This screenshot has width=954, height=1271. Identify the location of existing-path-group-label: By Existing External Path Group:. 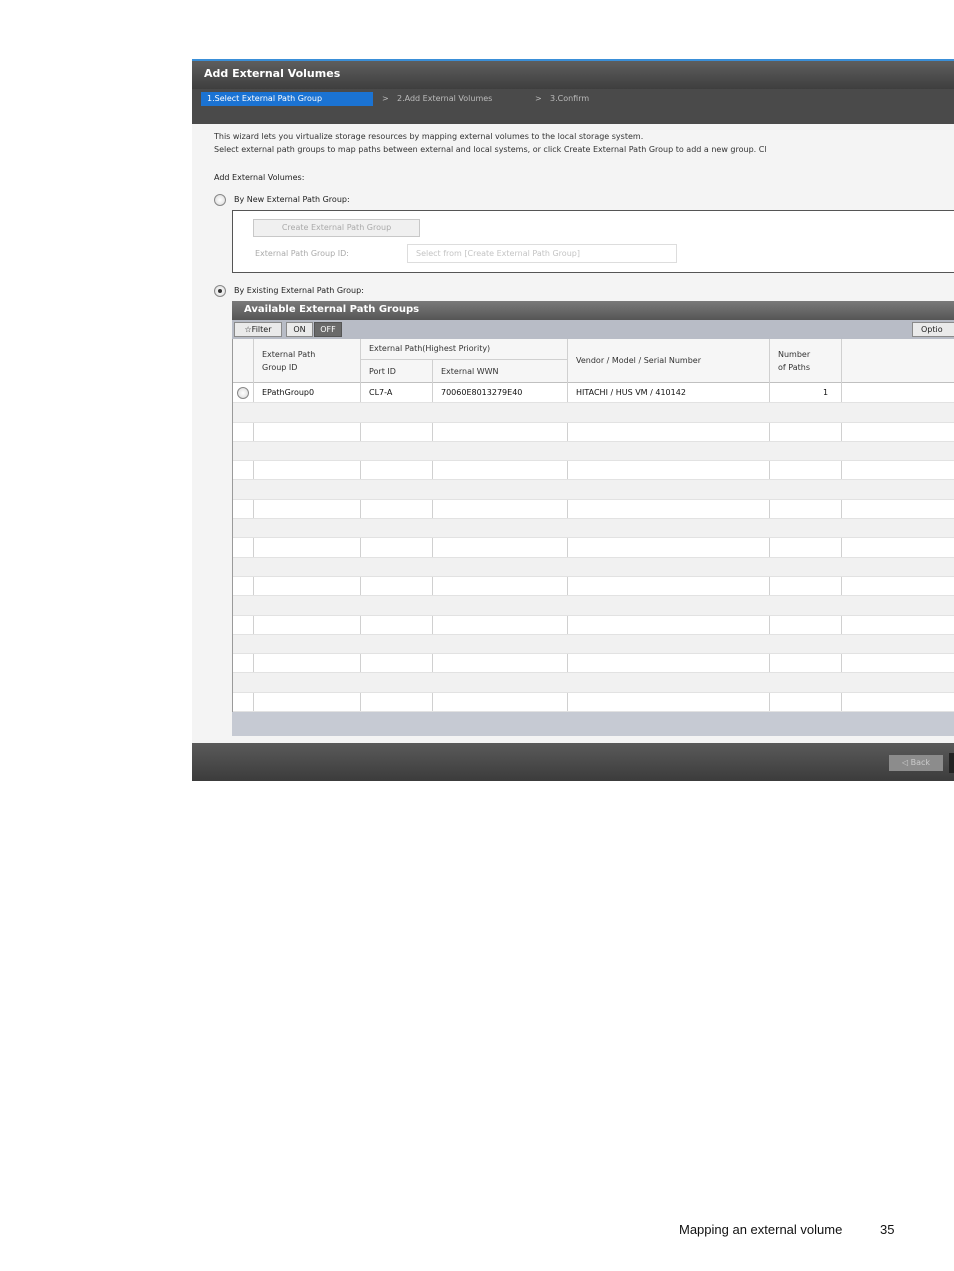
(299, 290).